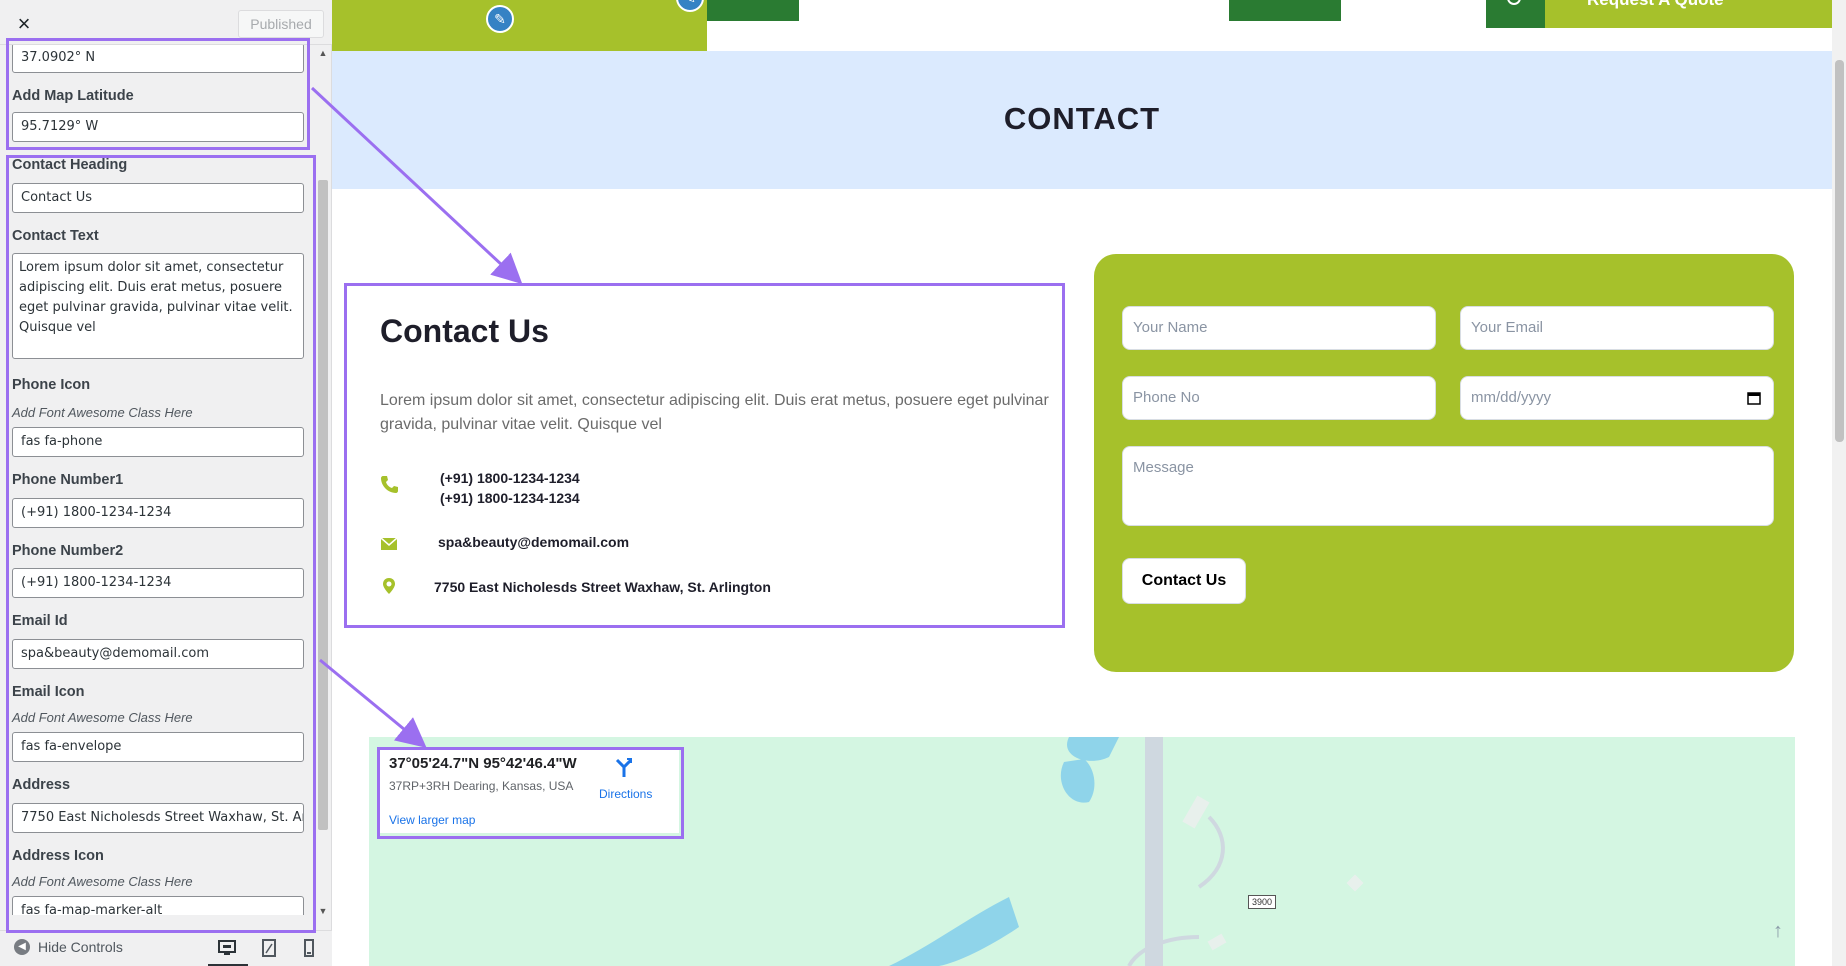 Image resolution: width=1846 pixels, height=966 pixels. I want to click on address-label: Address, so click(41, 785).